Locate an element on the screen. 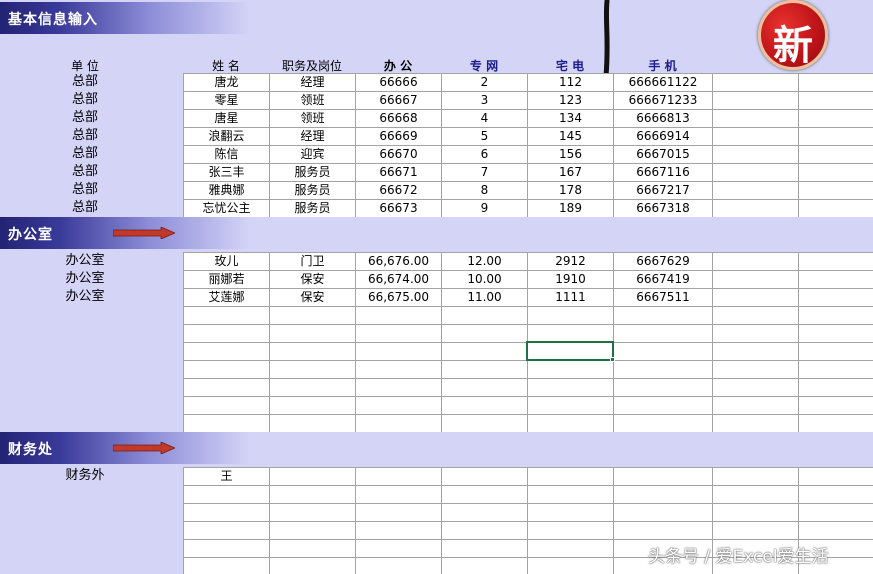 This screenshot has width=873, height=574. cell-office: 66672 is located at coordinates (399, 191).